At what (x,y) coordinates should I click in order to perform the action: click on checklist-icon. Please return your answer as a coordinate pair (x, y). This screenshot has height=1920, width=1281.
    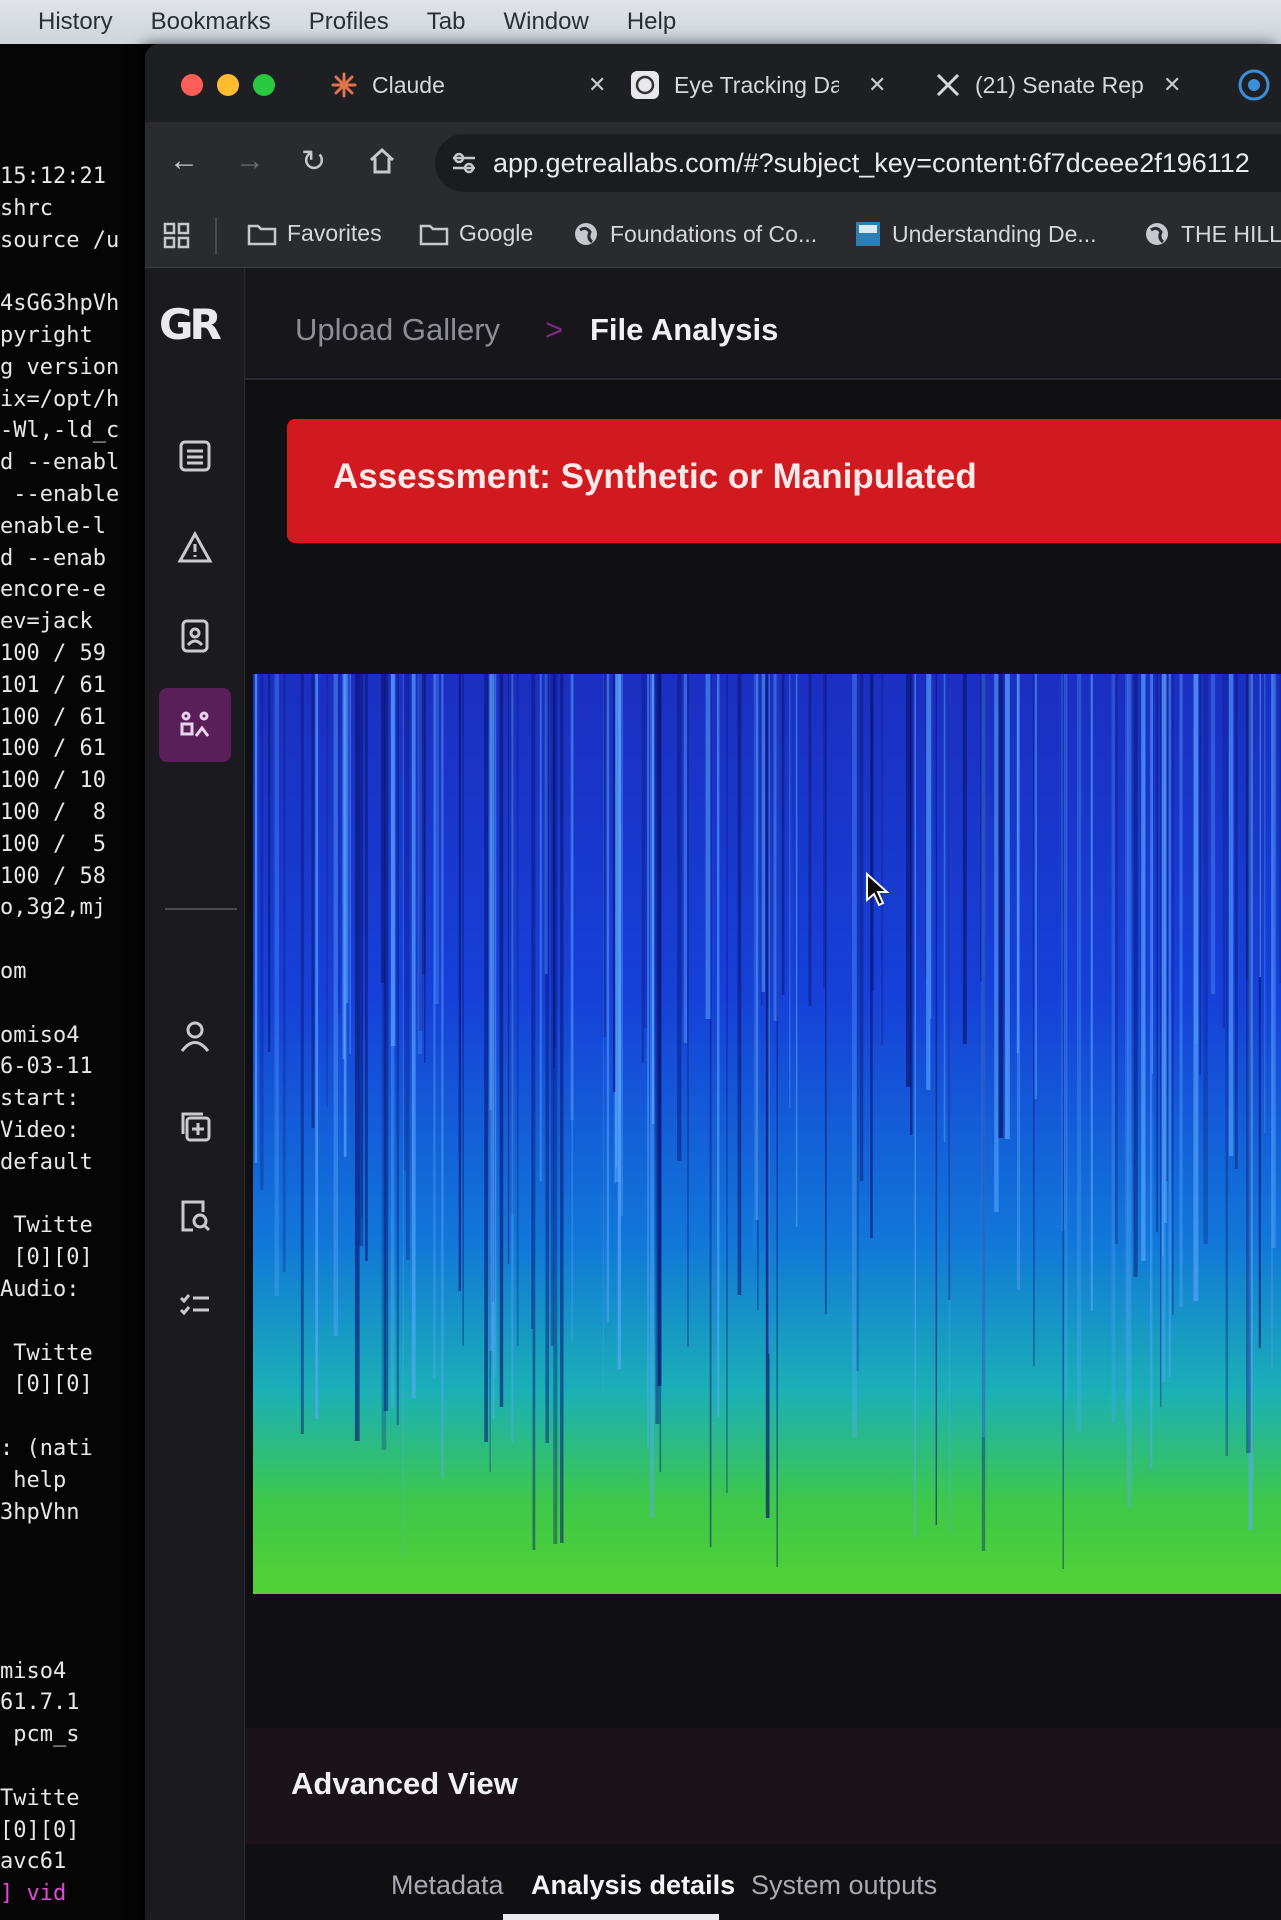
    Looking at the image, I should click on (194, 1305).